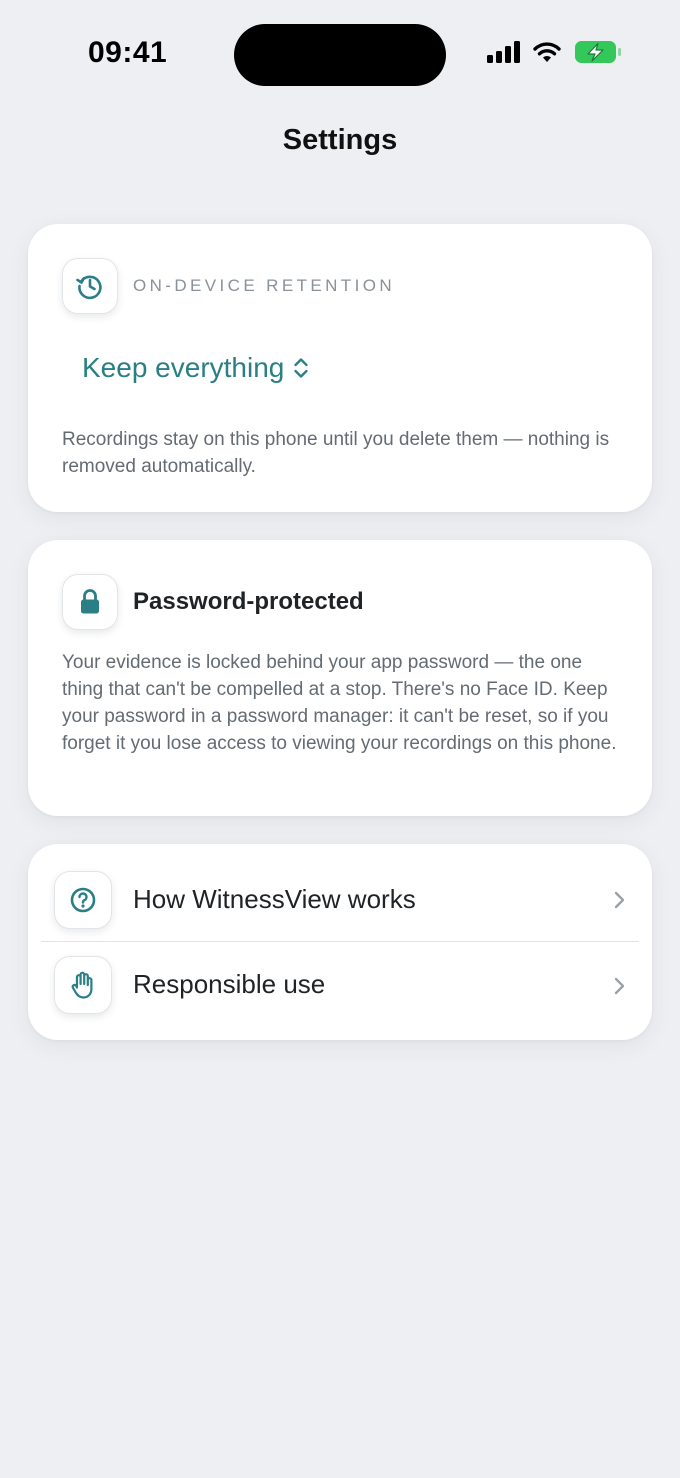 The width and height of the screenshot is (680, 1478). I want to click on chevron-up-down-icon, so click(301, 368).